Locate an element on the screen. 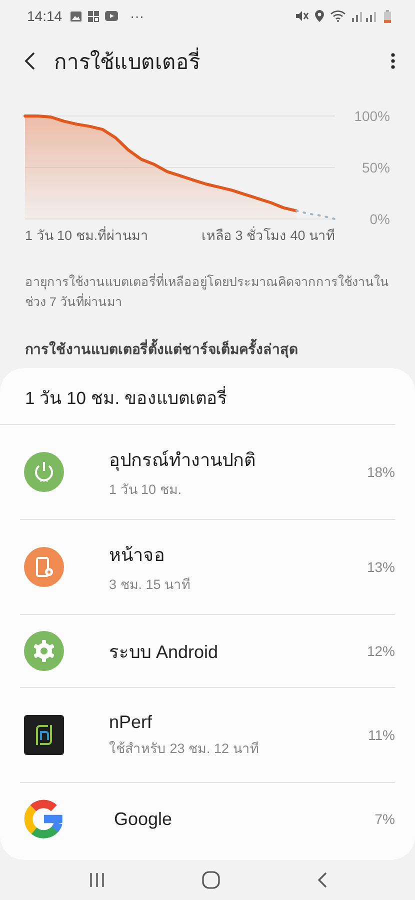  signal-icon is located at coordinates (365, 16).